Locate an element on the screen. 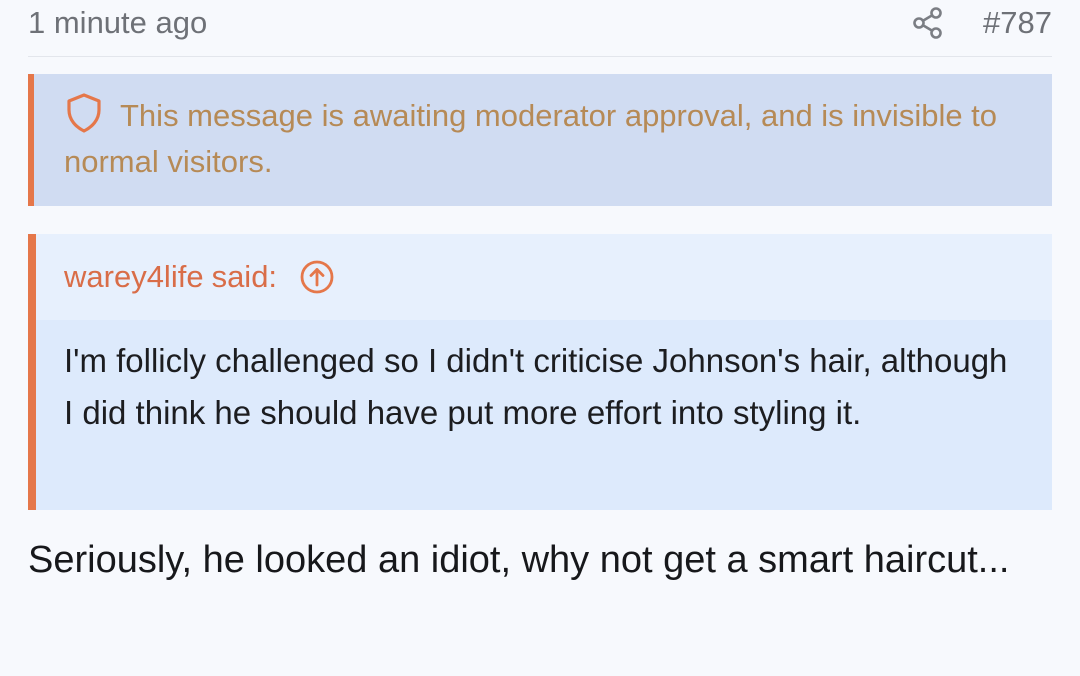 The width and height of the screenshot is (1080, 676). share-icon is located at coordinates (928, 23).